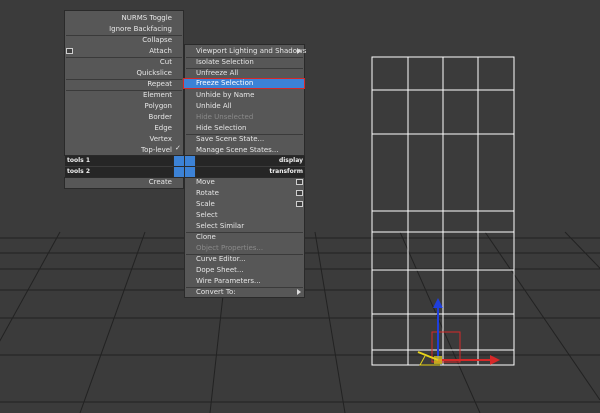 The image size is (600, 413). Describe the element at coordinates (246, 226) in the screenshot. I see `menu-item-select-similar: Select Similar` at that location.